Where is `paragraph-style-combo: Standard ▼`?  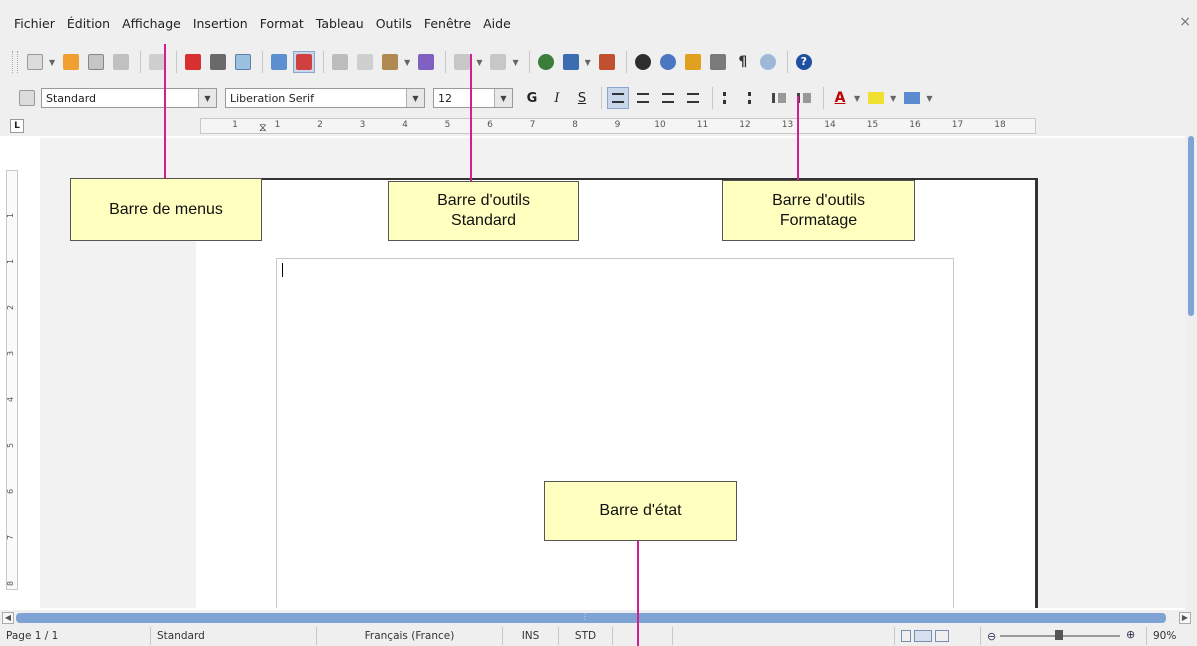
paragraph-style-combo: Standard ▼ is located at coordinates (129, 98).